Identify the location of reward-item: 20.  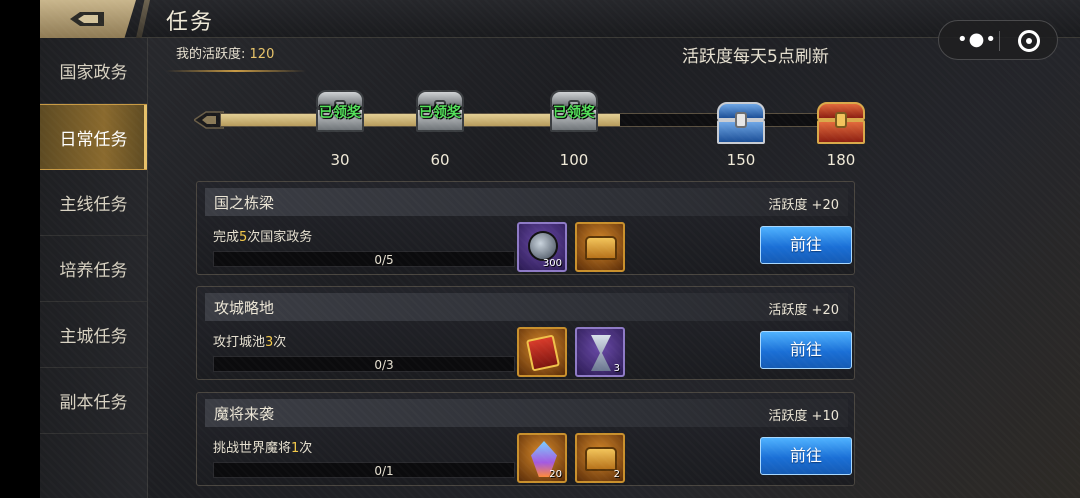
(542, 458).